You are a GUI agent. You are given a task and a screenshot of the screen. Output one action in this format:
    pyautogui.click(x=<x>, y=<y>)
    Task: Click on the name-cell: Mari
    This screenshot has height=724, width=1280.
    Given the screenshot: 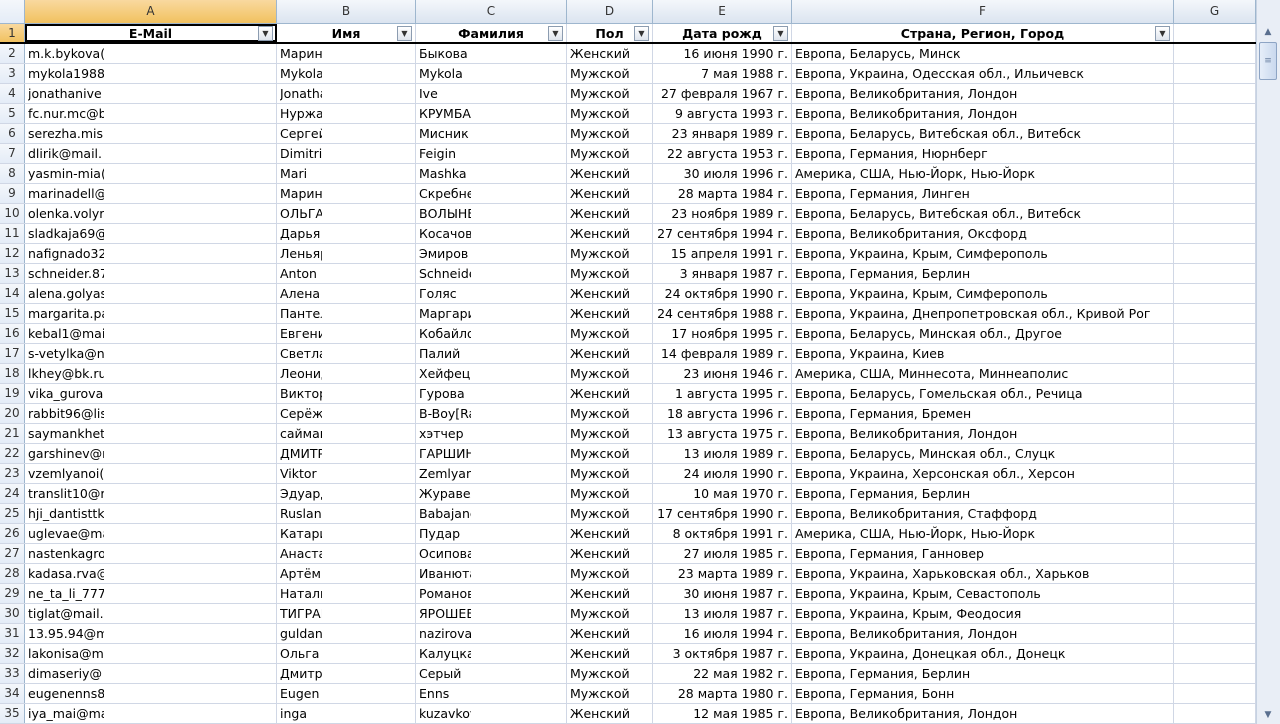 What is the action you would take?
    pyautogui.click(x=346, y=173)
    